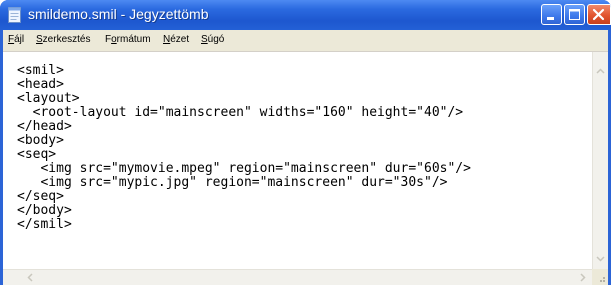 Image resolution: width=611 pixels, height=285 pixels. Describe the element at coordinates (551, 14) in the screenshot. I see `minimize-button` at that location.